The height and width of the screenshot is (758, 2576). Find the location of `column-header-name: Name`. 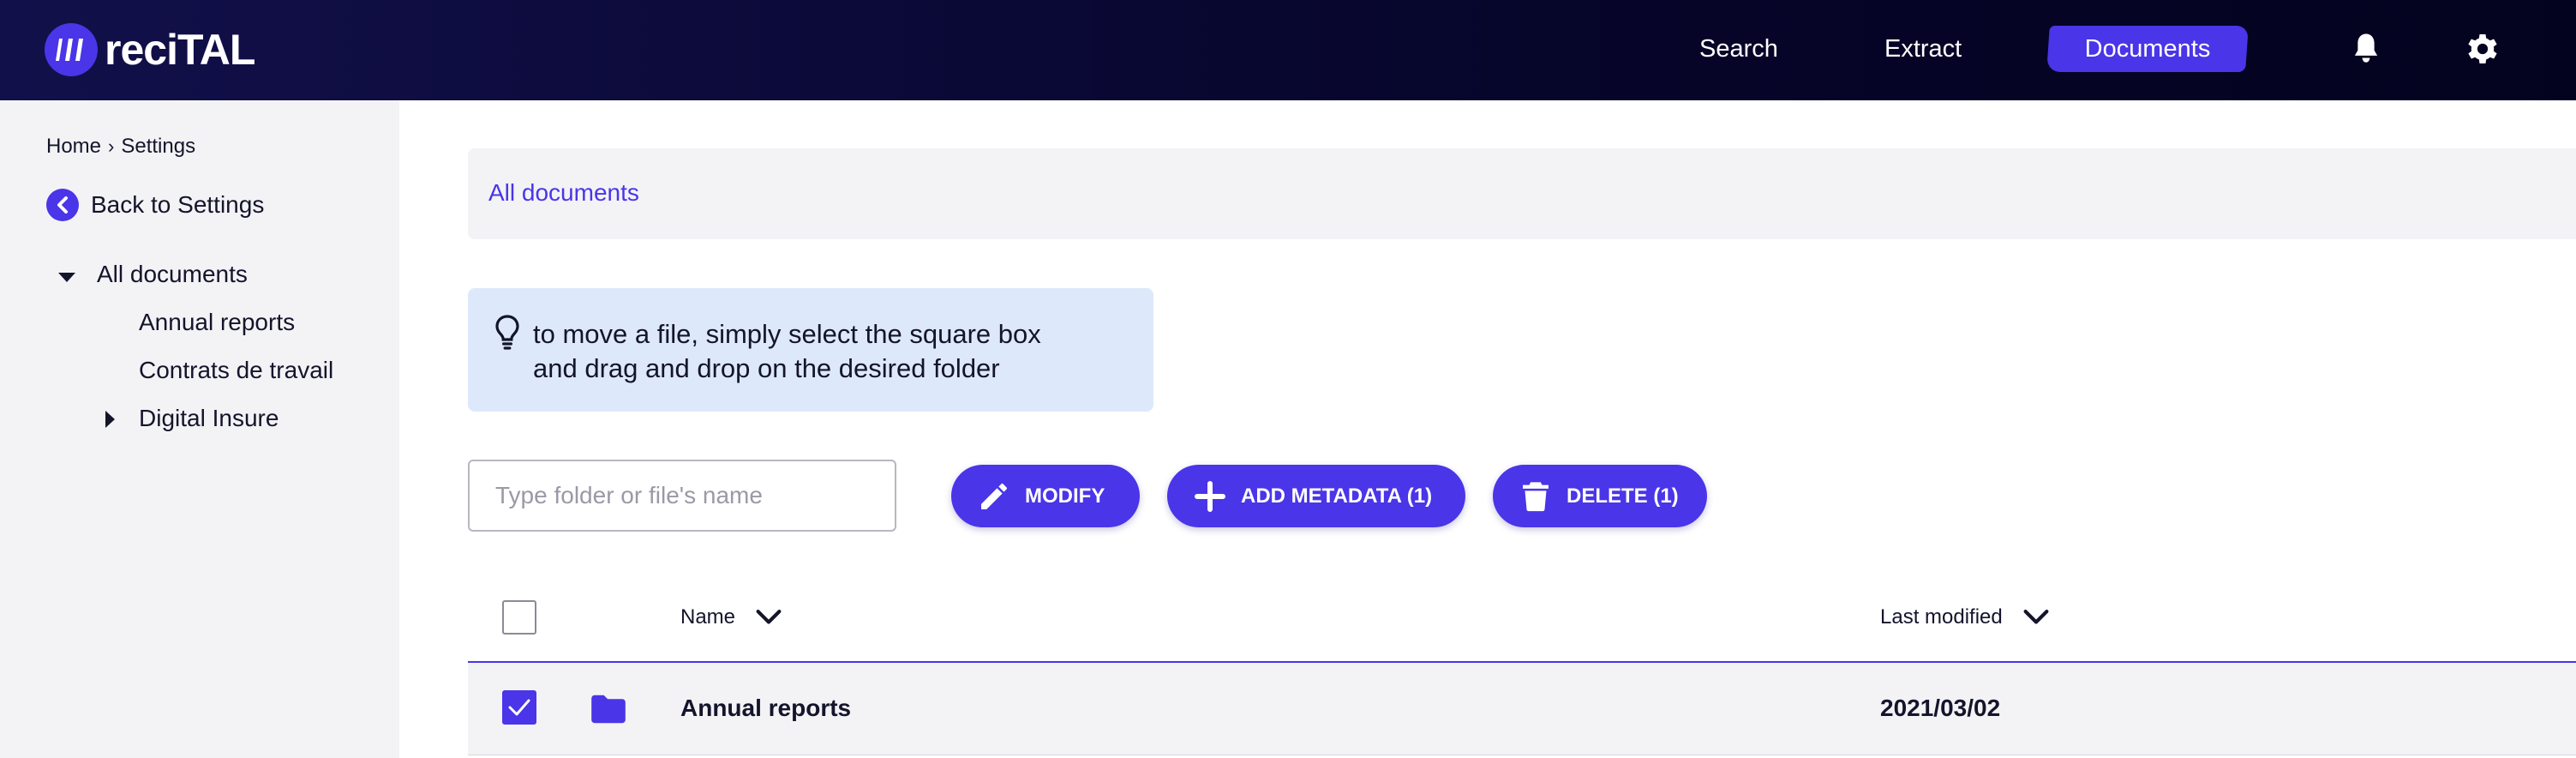

column-header-name: Name is located at coordinates (731, 617).